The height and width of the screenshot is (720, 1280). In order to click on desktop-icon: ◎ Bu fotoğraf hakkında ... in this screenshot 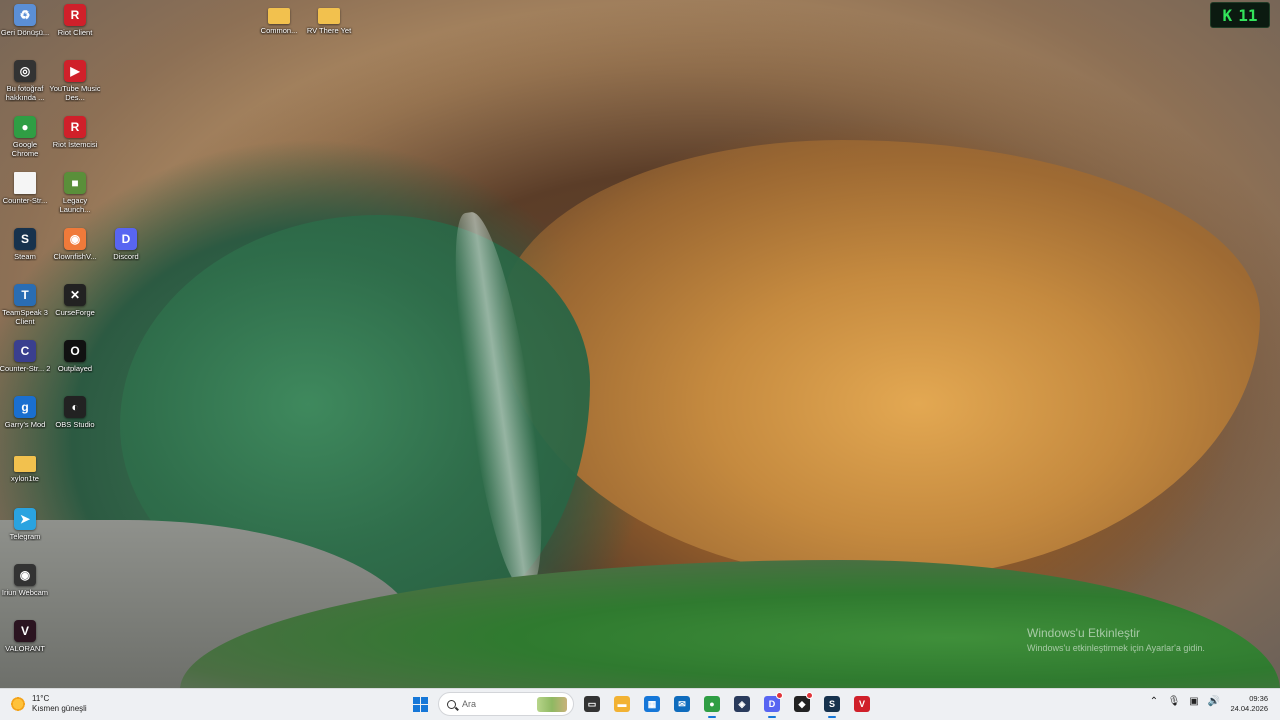, I will do `click(25, 87)`.